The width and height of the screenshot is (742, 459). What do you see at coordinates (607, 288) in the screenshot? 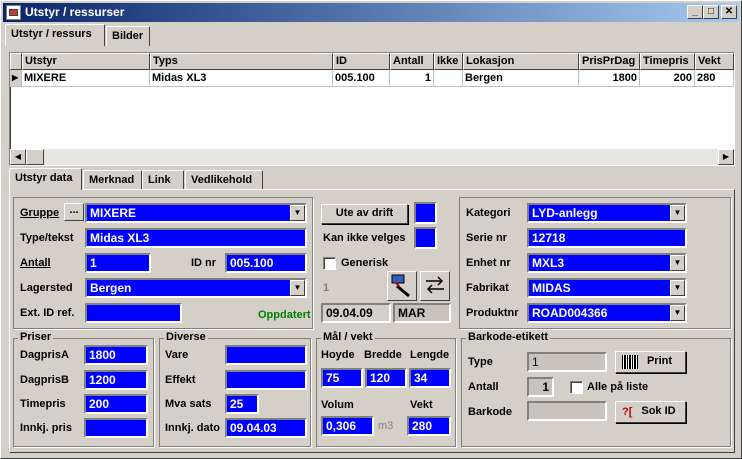
I see `fabrikat-select: MIDAS ▼` at bounding box center [607, 288].